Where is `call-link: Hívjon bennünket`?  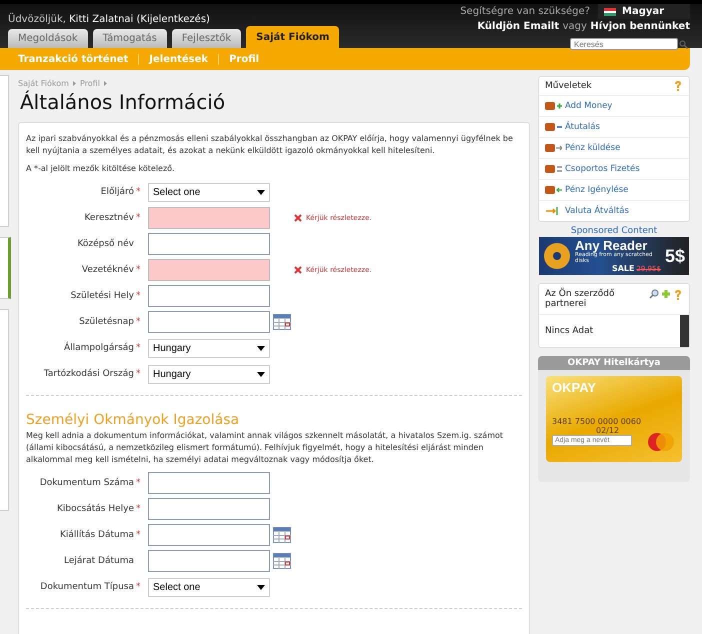 call-link: Hívjon bennünket is located at coordinates (640, 26).